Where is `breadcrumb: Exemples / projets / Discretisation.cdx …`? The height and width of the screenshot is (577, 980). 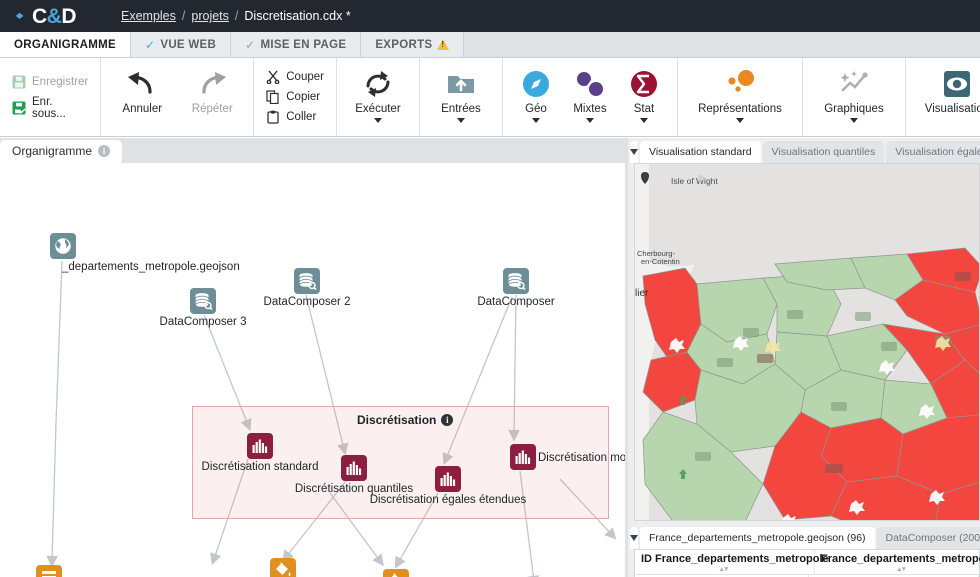
breadcrumb: Exemples / projets / Discretisation.cdx … is located at coordinates (236, 16).